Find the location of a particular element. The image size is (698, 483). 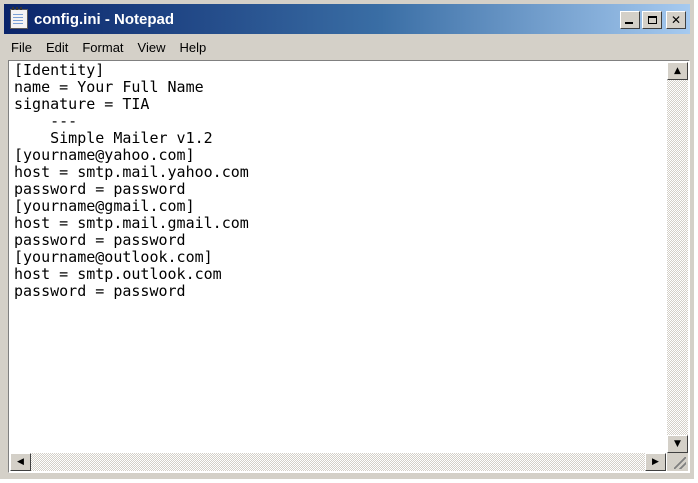

resize-corner is located at coordinates (677, 462).